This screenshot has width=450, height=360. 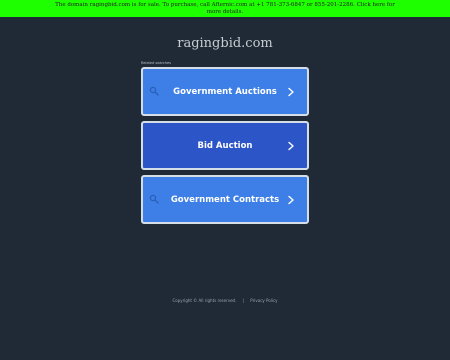 I want to click on link-government-contracts: Government Contracts, so click(x=225, y=199).